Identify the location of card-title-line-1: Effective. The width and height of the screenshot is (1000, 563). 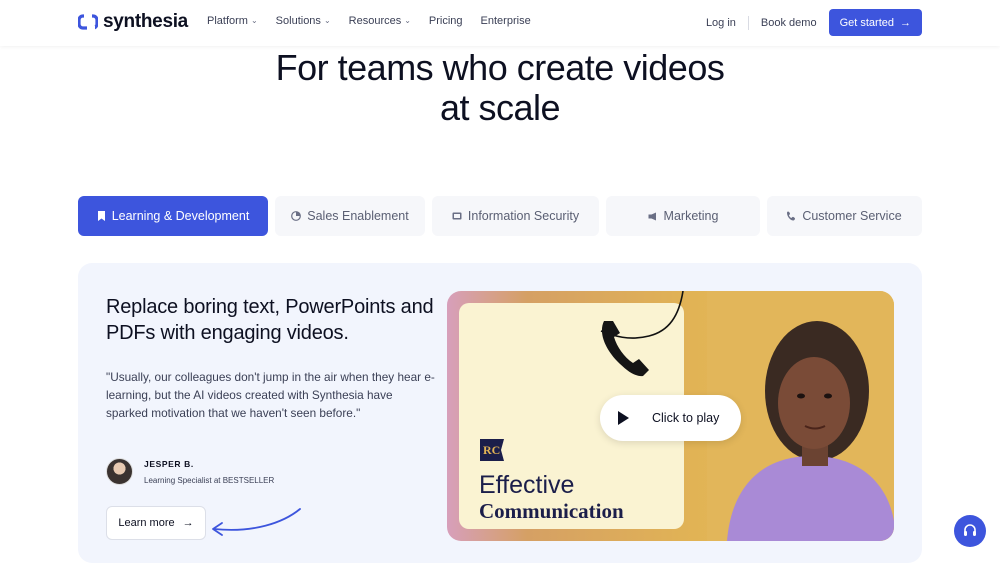
(527, 485).